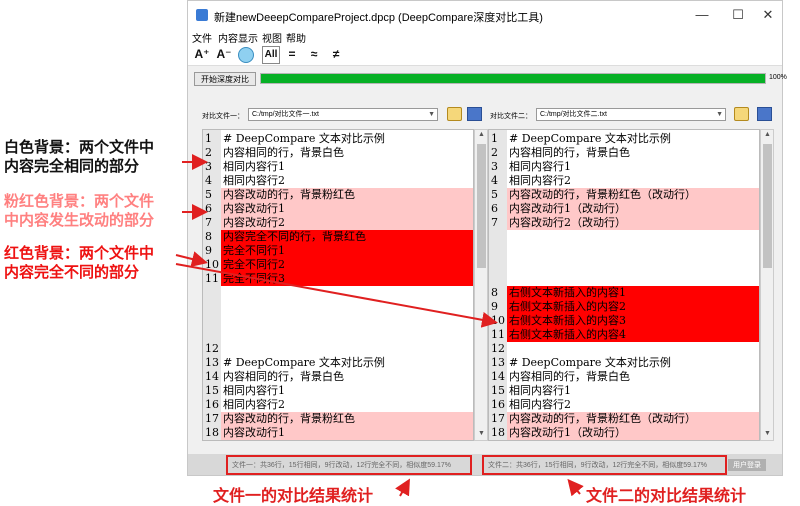 The width and height of the screenshot is (800, 506). What do you see at coordinates (631, 114) in the screenshot?
I see `file2-path-select: C:/tmp/对比文件二.txt ▼` at bounding box center [631, 114].